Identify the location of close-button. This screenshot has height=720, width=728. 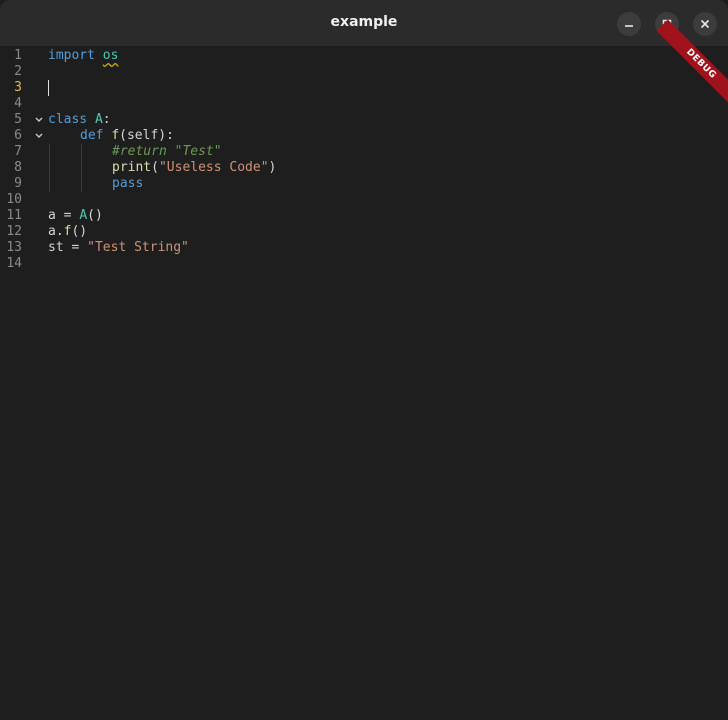
(705, 24).